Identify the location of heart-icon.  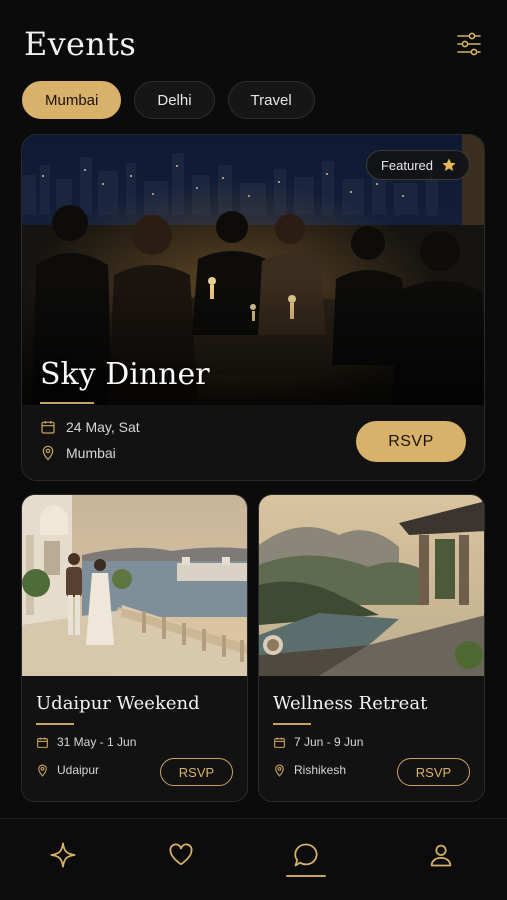
(181, 854).